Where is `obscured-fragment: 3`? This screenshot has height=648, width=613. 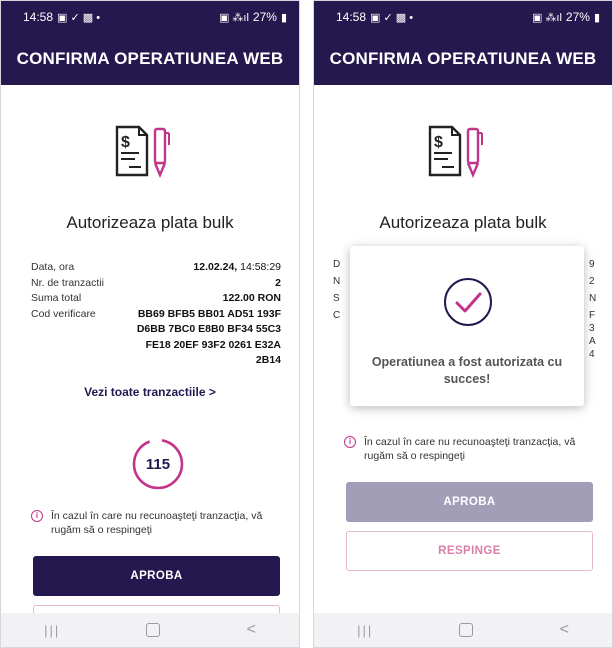 obscured-fragment: 3 is located at coordinates (592, 328).